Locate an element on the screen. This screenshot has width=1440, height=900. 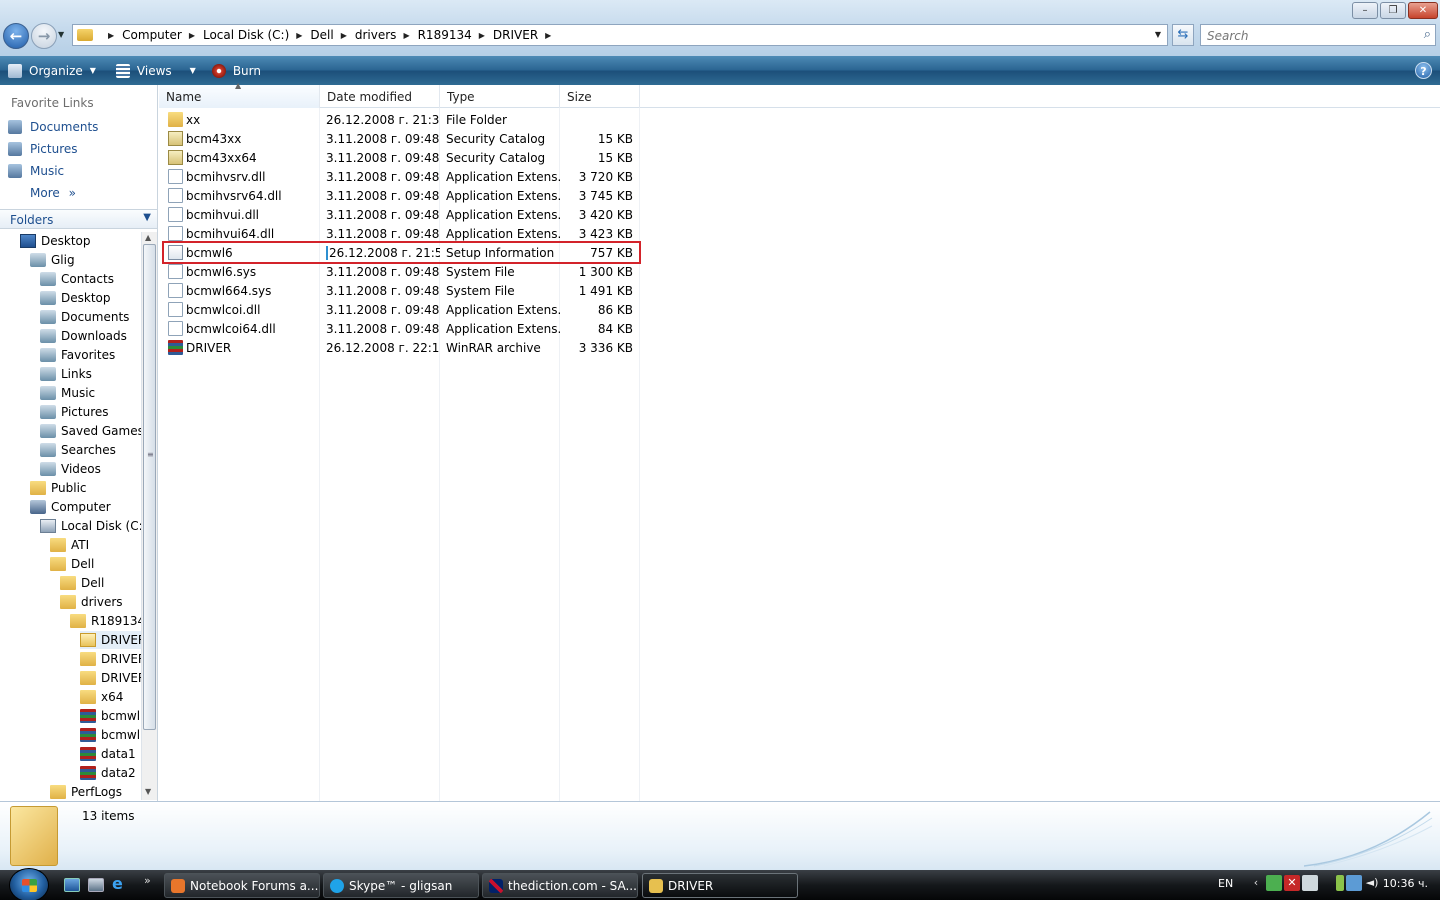
tree-item-glig: Glig is located at coordinates (52, 260).